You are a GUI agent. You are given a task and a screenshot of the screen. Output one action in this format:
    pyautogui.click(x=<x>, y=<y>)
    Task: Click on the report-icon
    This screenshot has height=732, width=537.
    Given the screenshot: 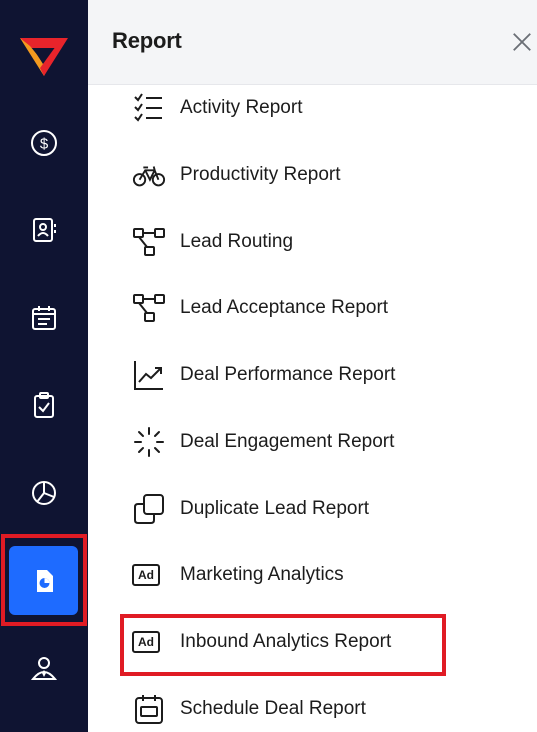 What is the action you would take?
    pyautogui.click(x=44, y=580)
    